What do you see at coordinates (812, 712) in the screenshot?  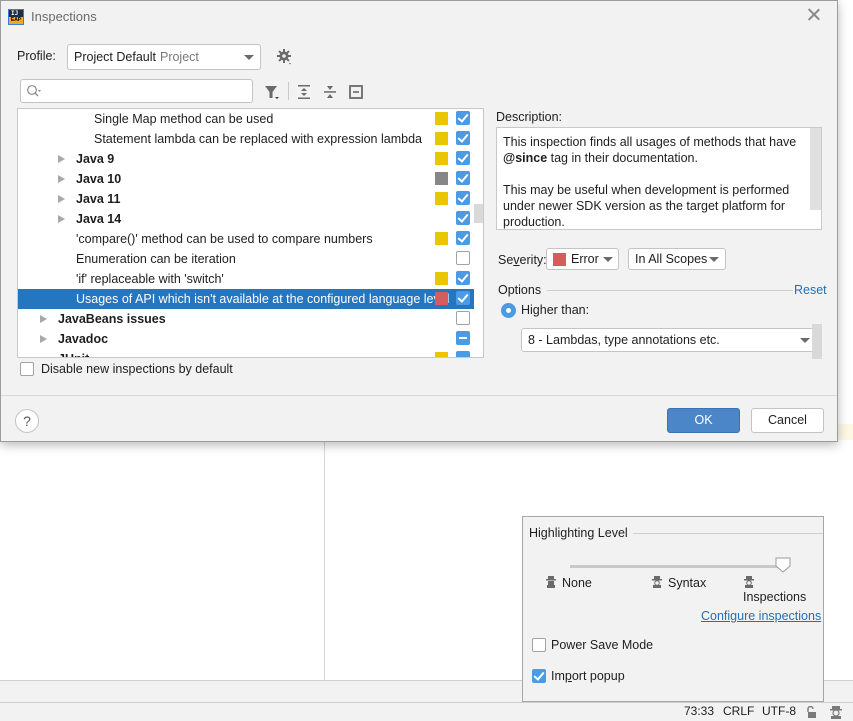 I see `lock-open-icon` at bounding box center [812, 712].